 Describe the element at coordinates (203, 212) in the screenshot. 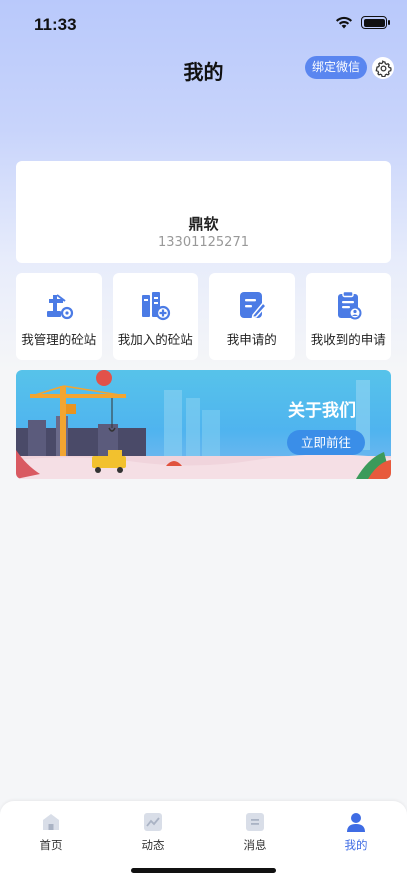

I see `profile-card: 鼎软 13301125271` at that location.